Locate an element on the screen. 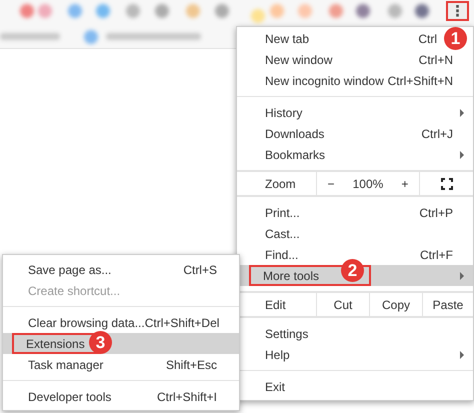 The image size is (474, 413). menu-item: Downloads Ctrl+J is located at coordinates (355, 133).